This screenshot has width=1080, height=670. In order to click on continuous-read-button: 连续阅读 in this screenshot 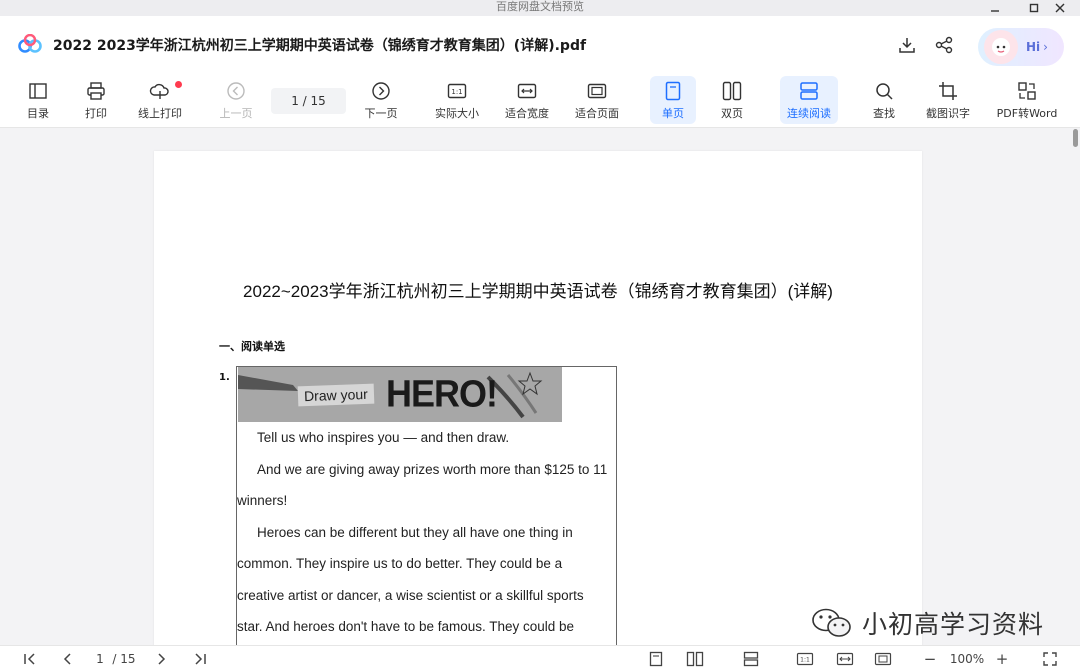, I will do `click(809, 100)`.